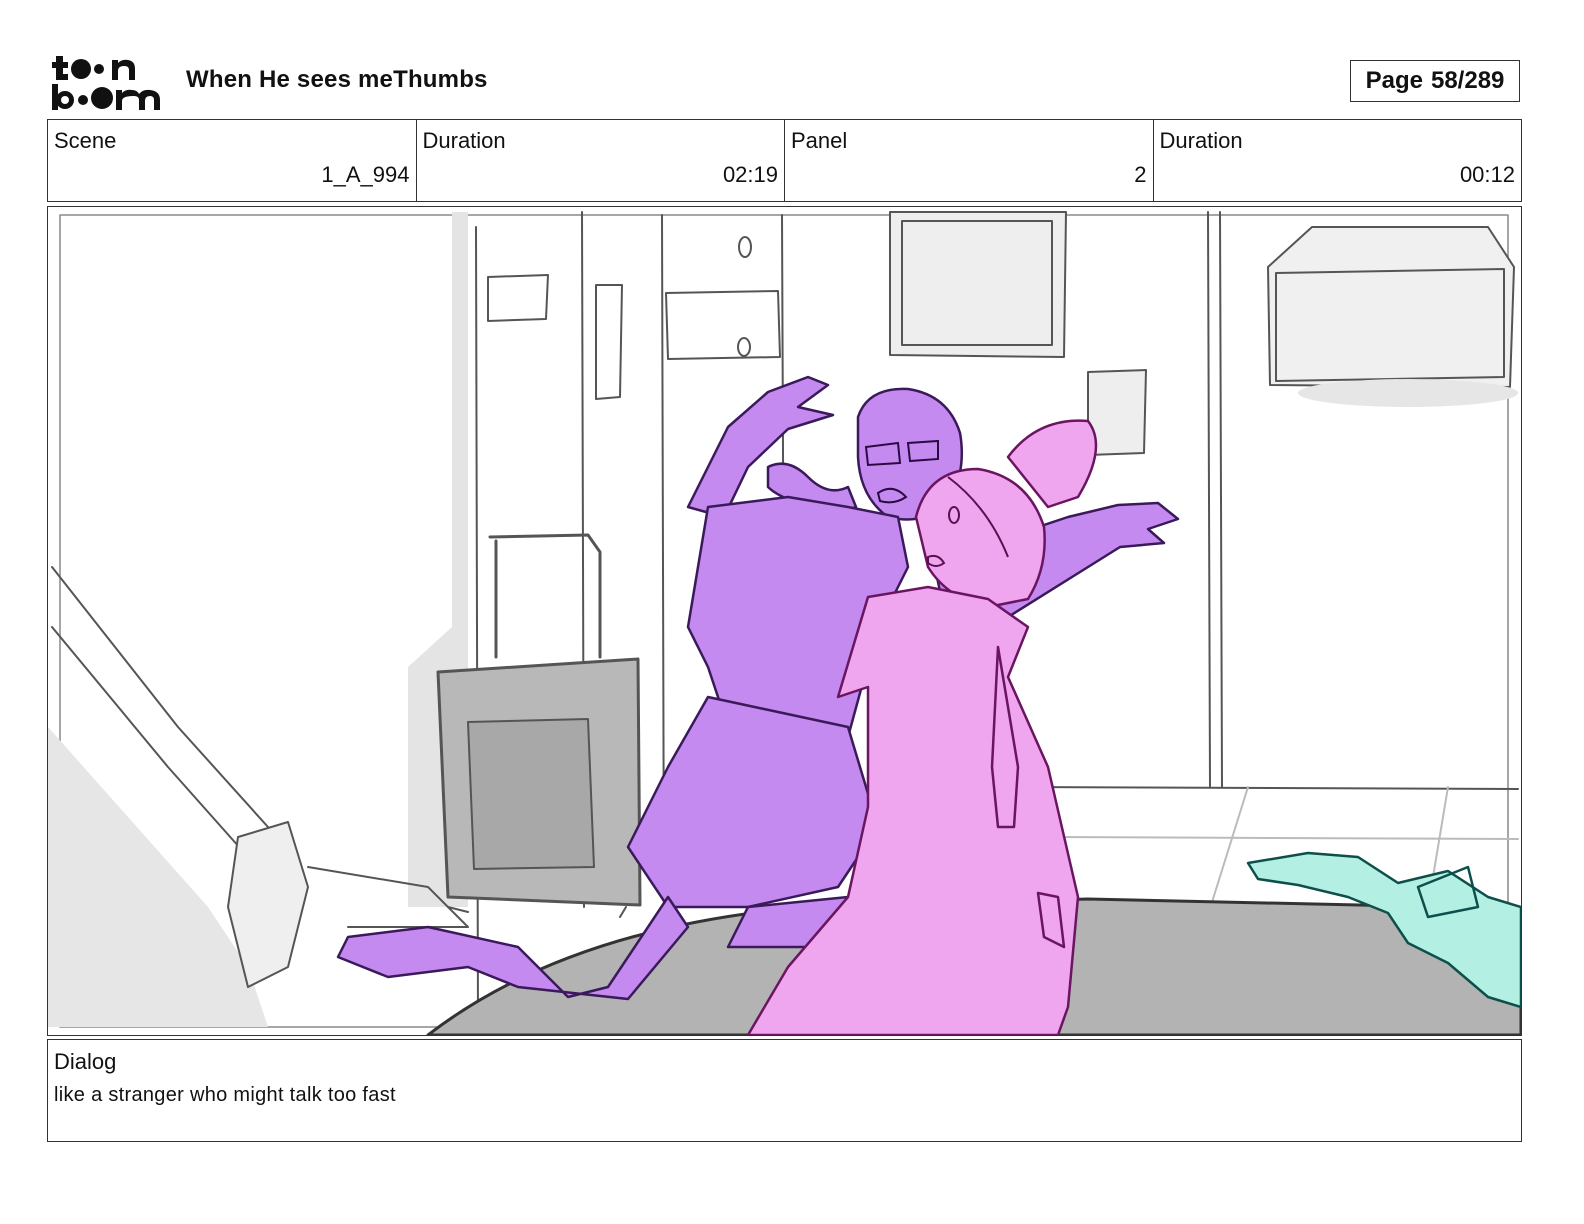  What do you see at coordinates (1394, 80) in the screenshot?
I see `page-label: Page` at bounding box center [1394, 80].